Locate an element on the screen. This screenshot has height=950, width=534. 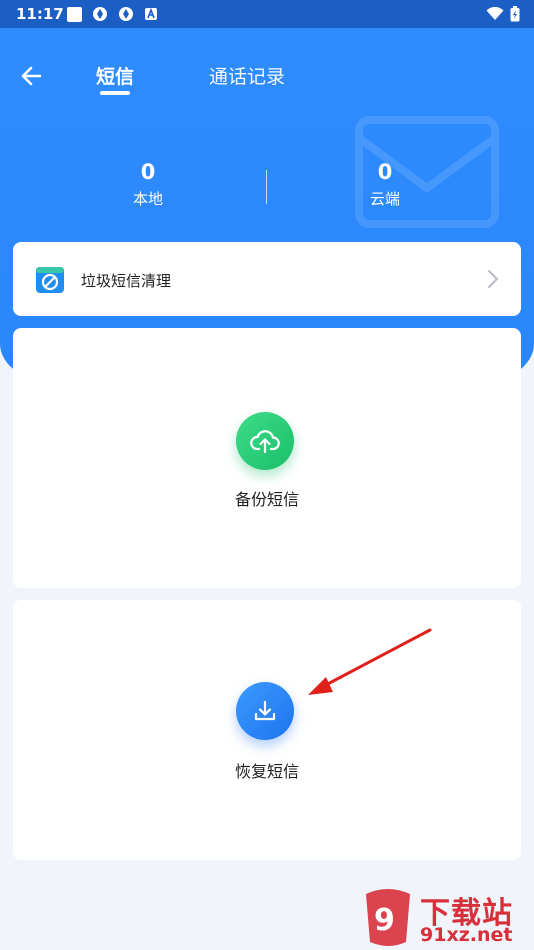
backup-sms-button is located at coordinates (265, 441).